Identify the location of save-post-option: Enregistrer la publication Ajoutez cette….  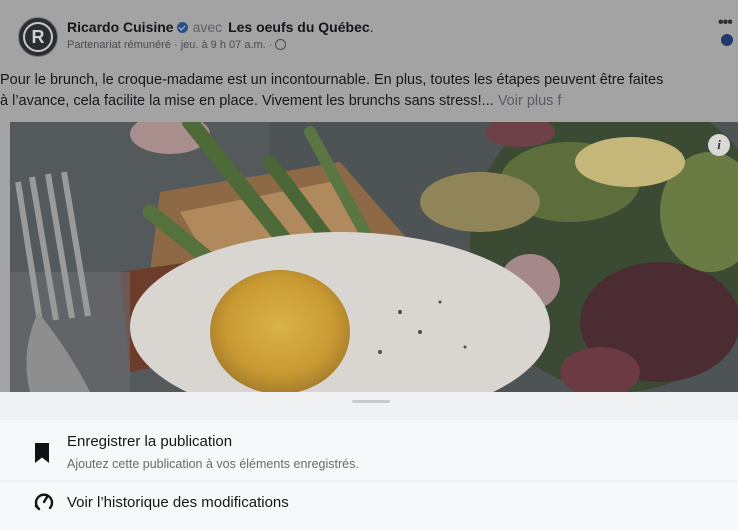
(369, 450).